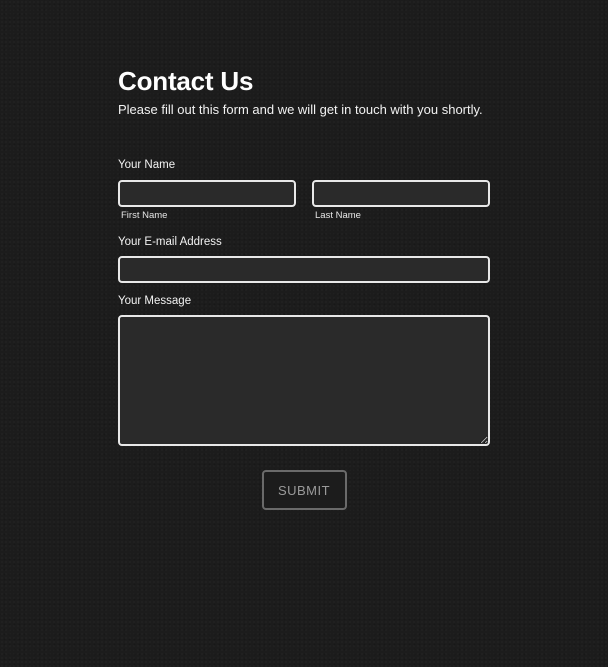  What do you see at coordinates (207, 193) in the screenshot?
I see `first-name-input` at bounding box center [207, 193].